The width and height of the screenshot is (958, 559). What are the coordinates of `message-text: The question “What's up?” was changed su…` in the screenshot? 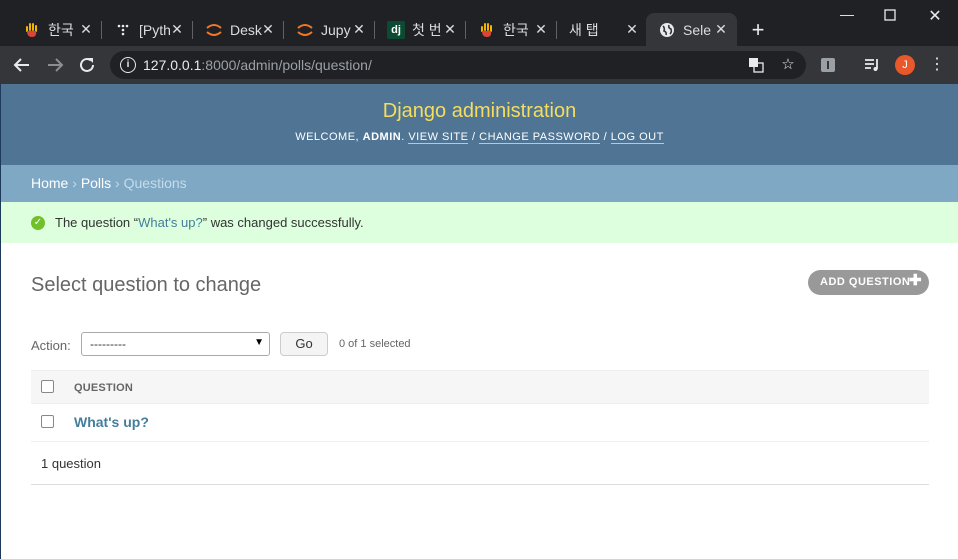 It's located at (209, 222).